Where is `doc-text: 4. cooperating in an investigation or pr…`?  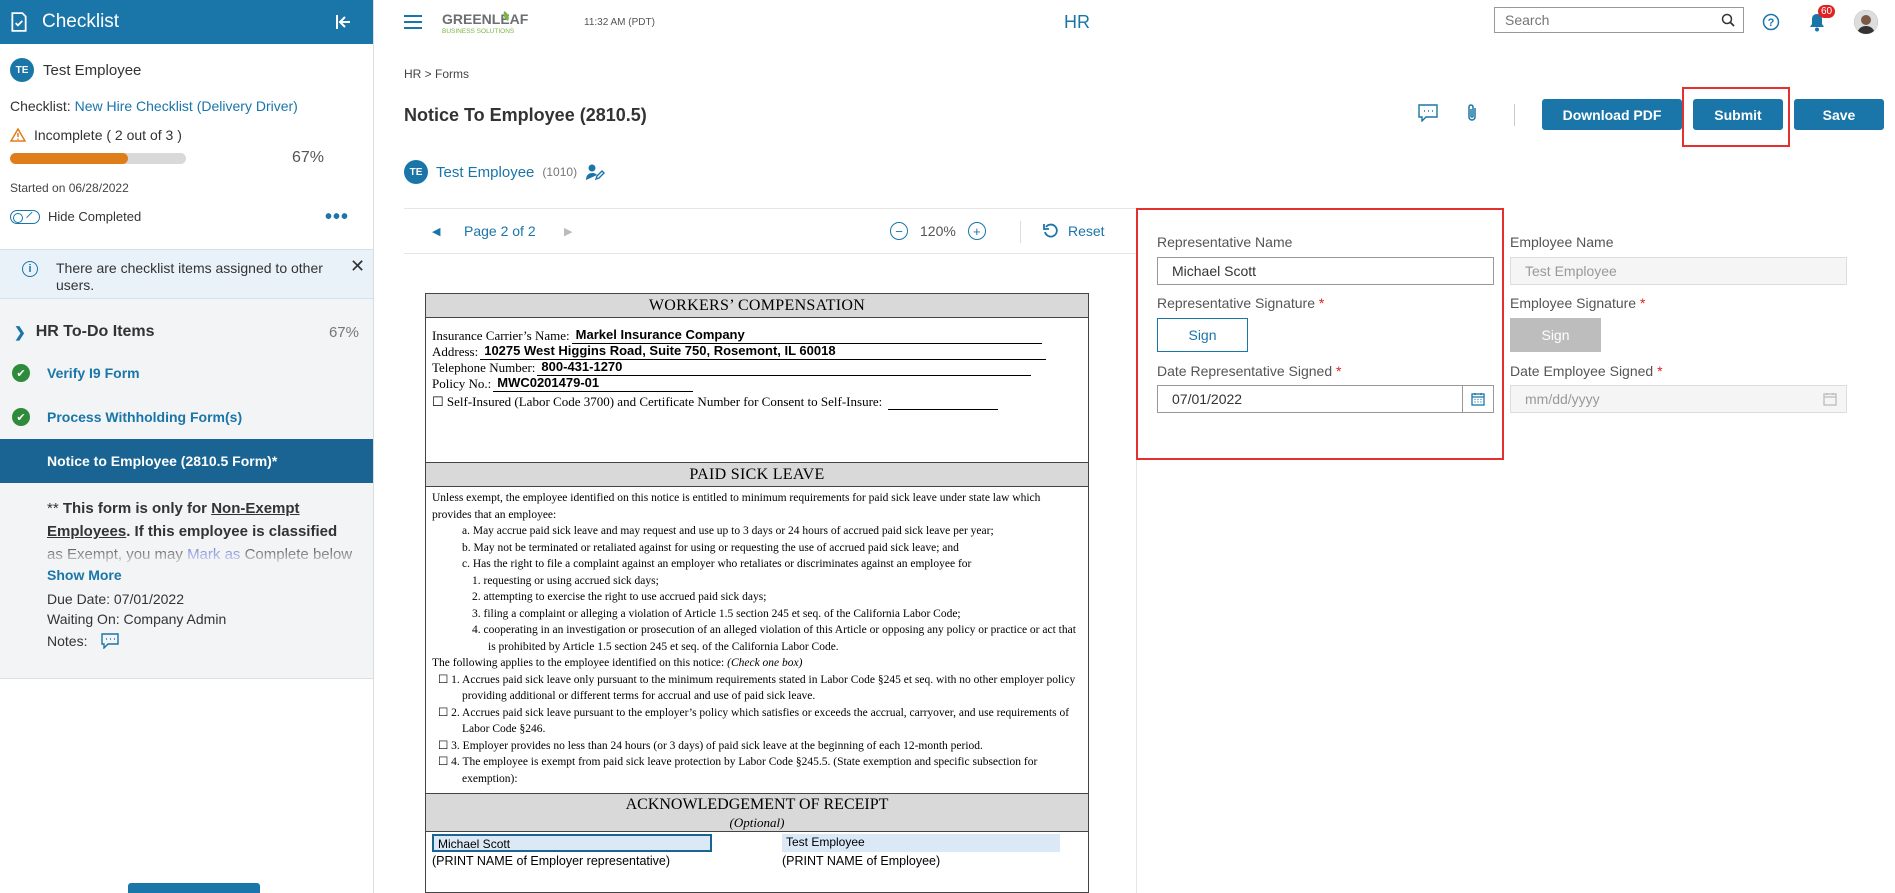
doc-text: 4. cooperating in an investigation or pr… is located at coordinates (774, 638).